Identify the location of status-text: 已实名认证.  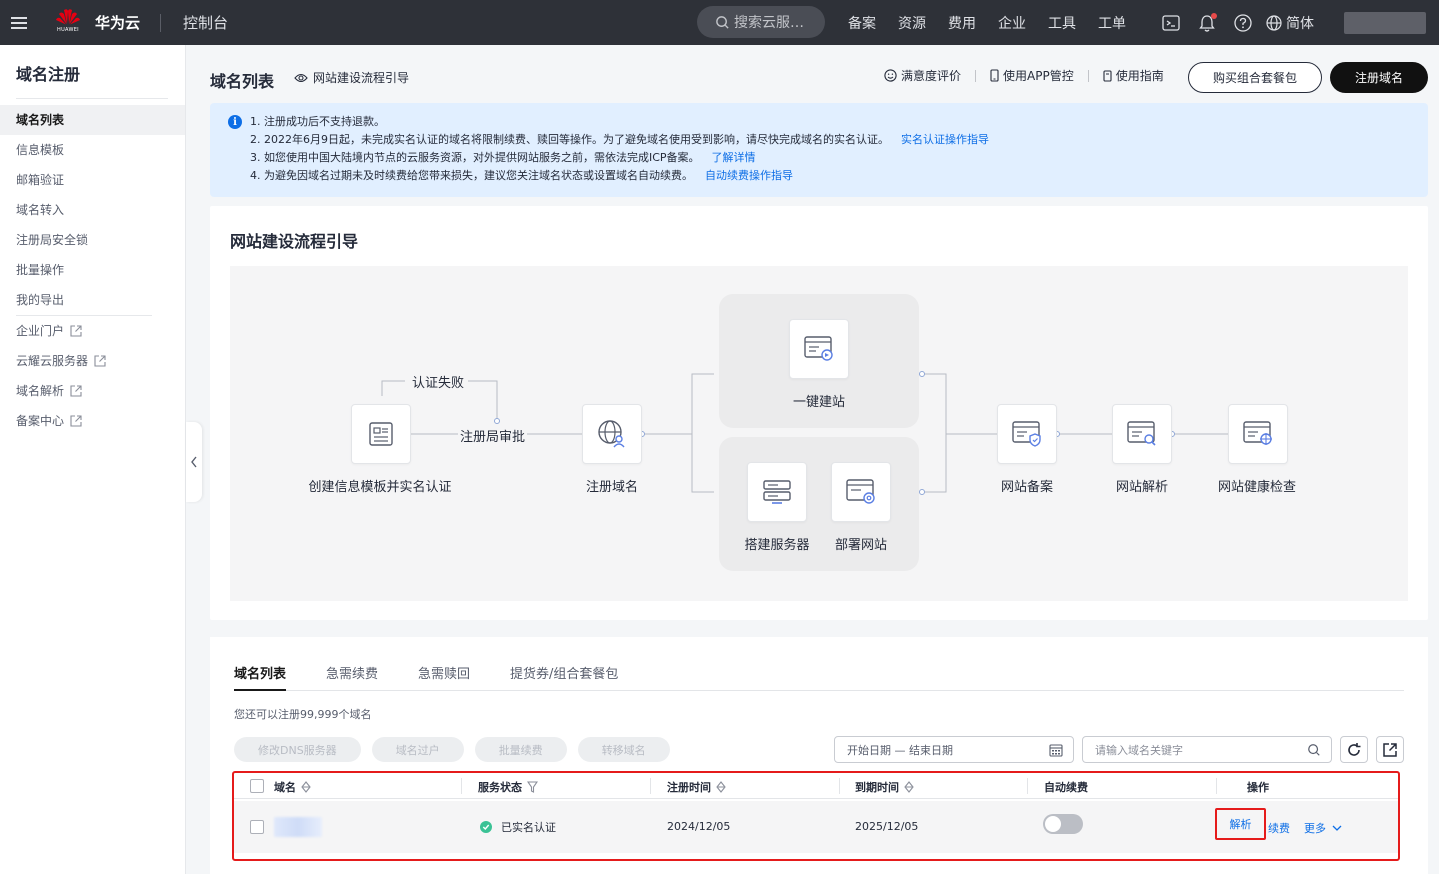
(528, 827).